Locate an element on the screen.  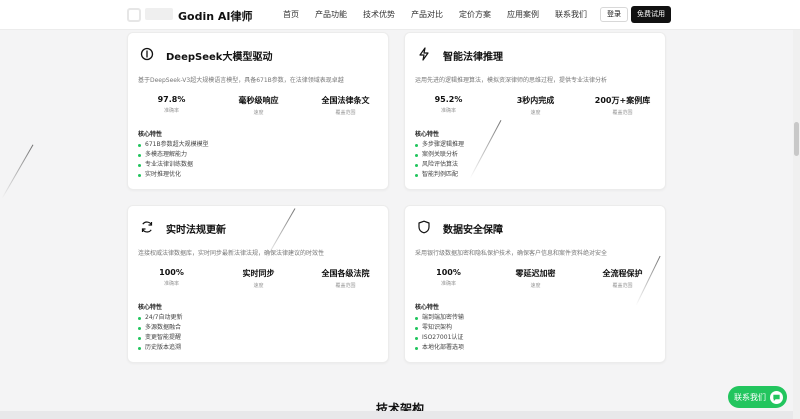
contact-button-label: 联系我们 is located at coordinates (750, 397).